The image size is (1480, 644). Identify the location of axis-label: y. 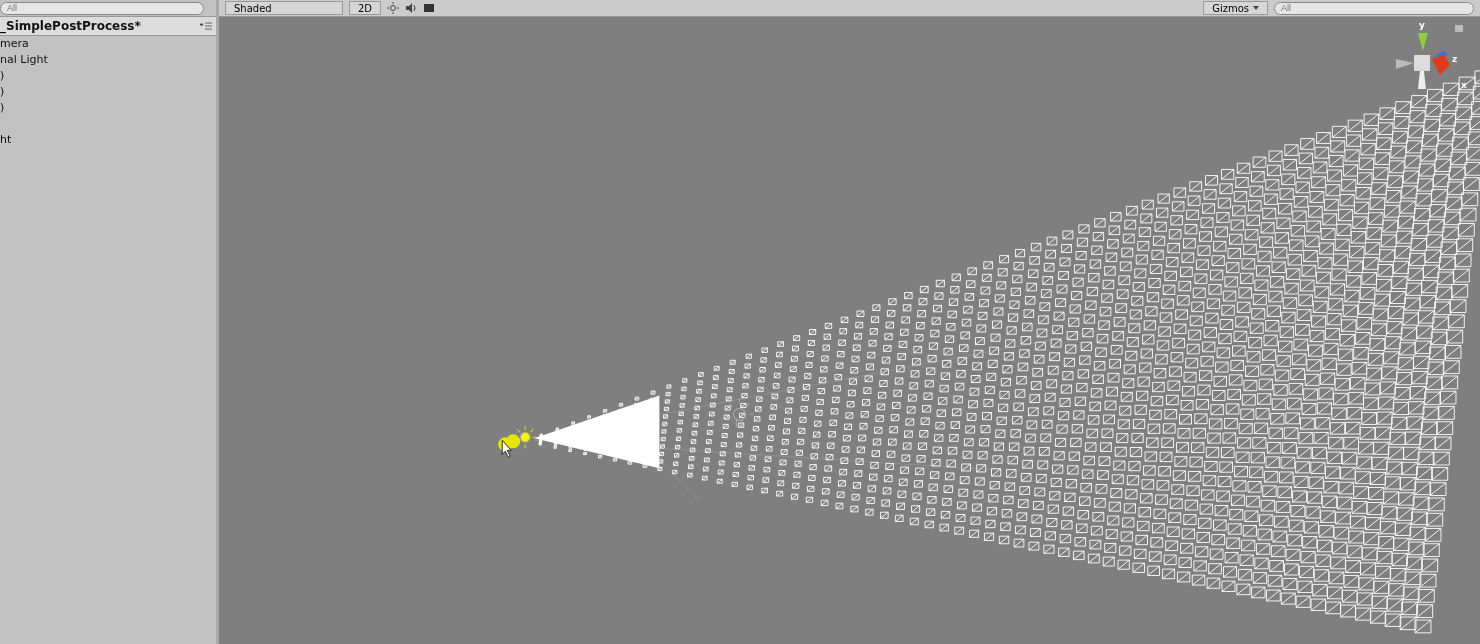
(1422, 25).